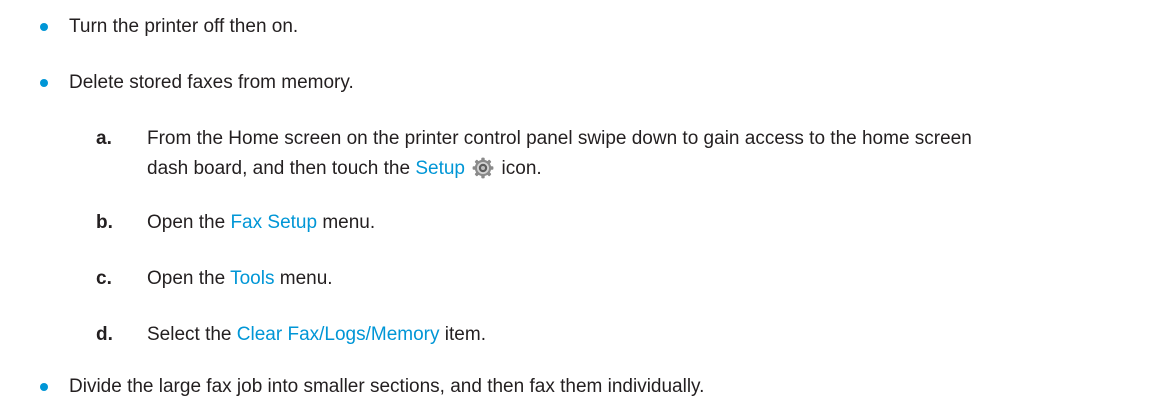  What do you see at coordinates (608, 27) in the screenshot?
I see `list-item: Turn the printer off then on.` at bounding box center [608, 27].